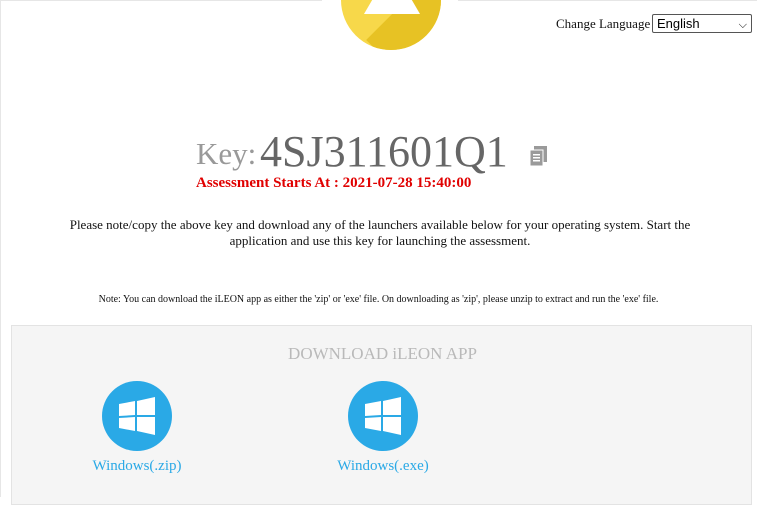  Describe the element at coordinates (742, 25) in the screenshot. I see `chevron-down-icon: ⌵` at that location.